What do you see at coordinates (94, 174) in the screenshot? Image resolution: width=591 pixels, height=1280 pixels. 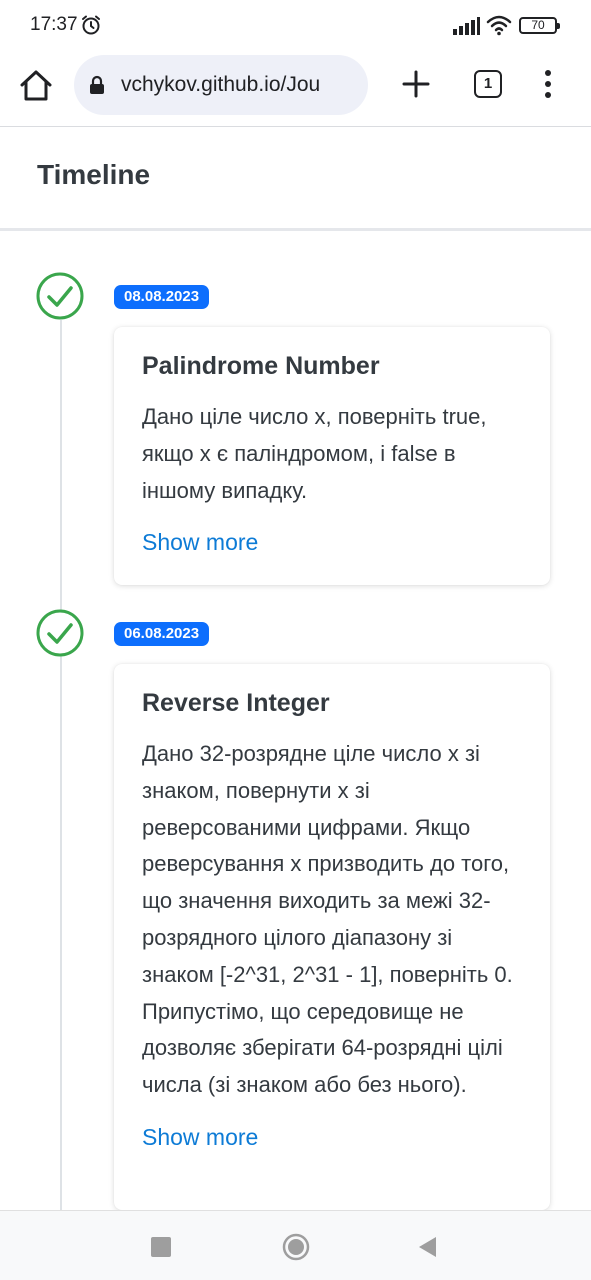 I see `page-title: Timeline` at bounding box center [94, 174].